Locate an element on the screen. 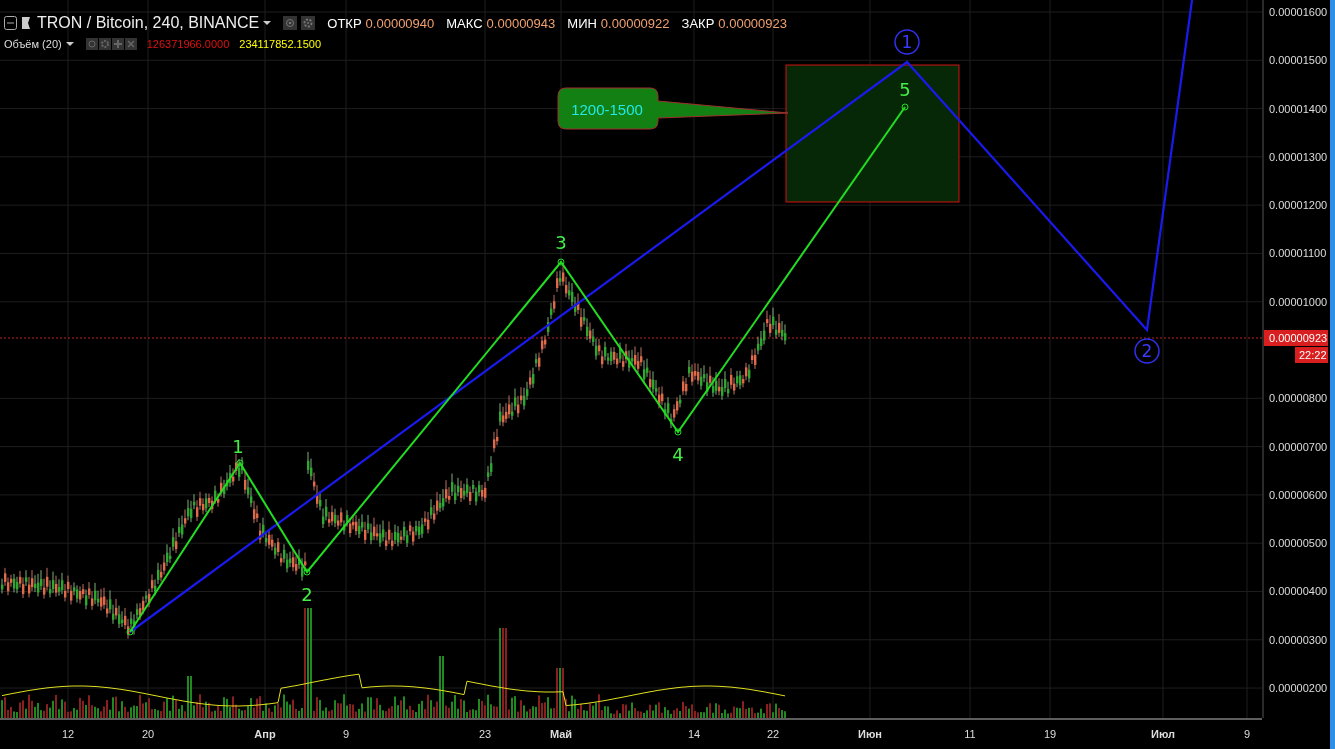 Image resolution: width=1335 pixels, height=749 pixels. symbol-title: TRON / Bitcoin, 240, BINANCE is located at coordinates (148, 23).